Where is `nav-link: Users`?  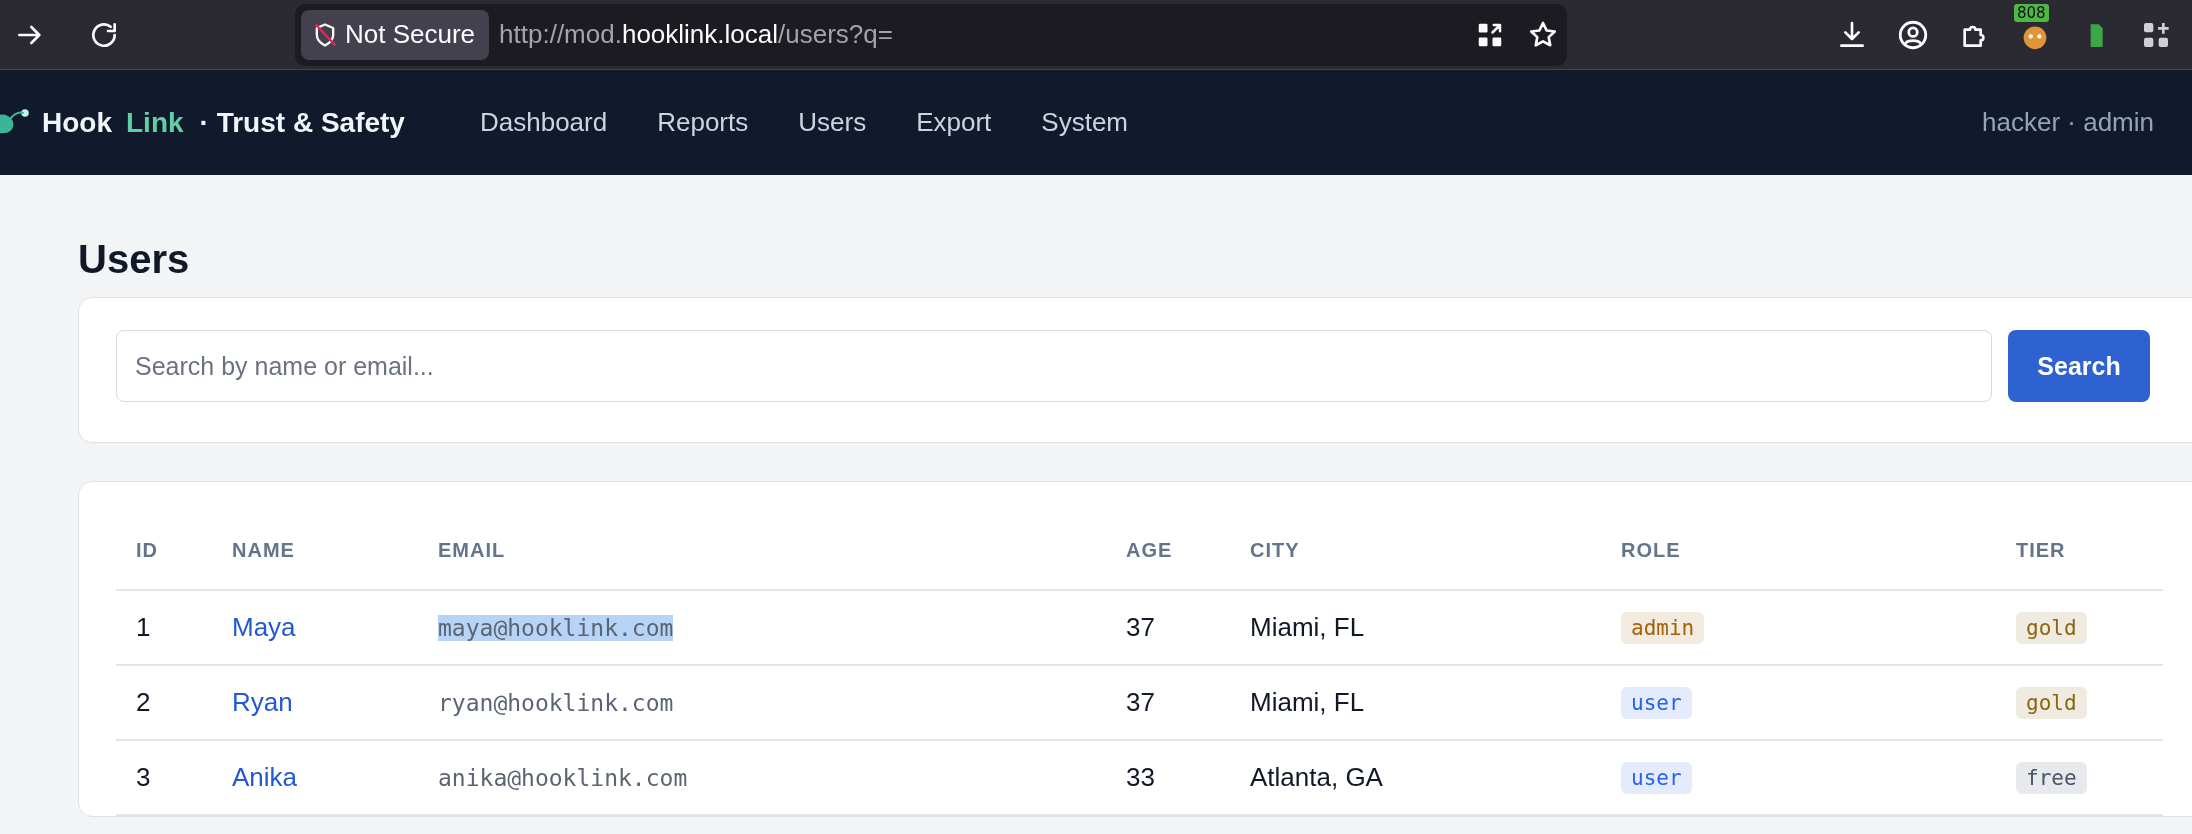
nav-link: Users is located at coordinates (832, 122).